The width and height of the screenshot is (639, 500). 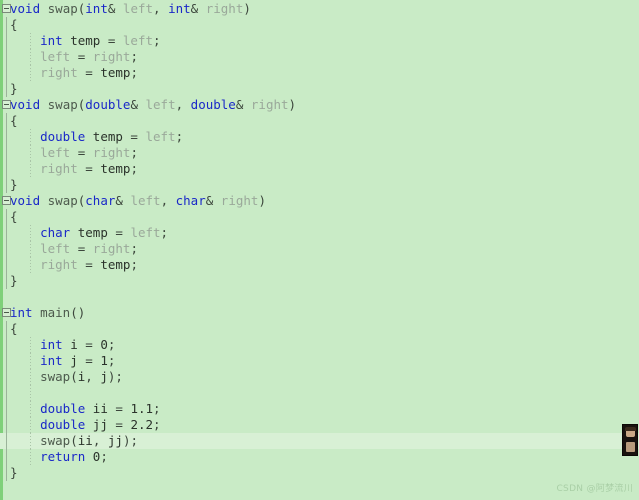 What do you see at coordinates (319, 233) in the screenshot?
I see `code-line: char temp = left;` at bounding box center [319, 233].